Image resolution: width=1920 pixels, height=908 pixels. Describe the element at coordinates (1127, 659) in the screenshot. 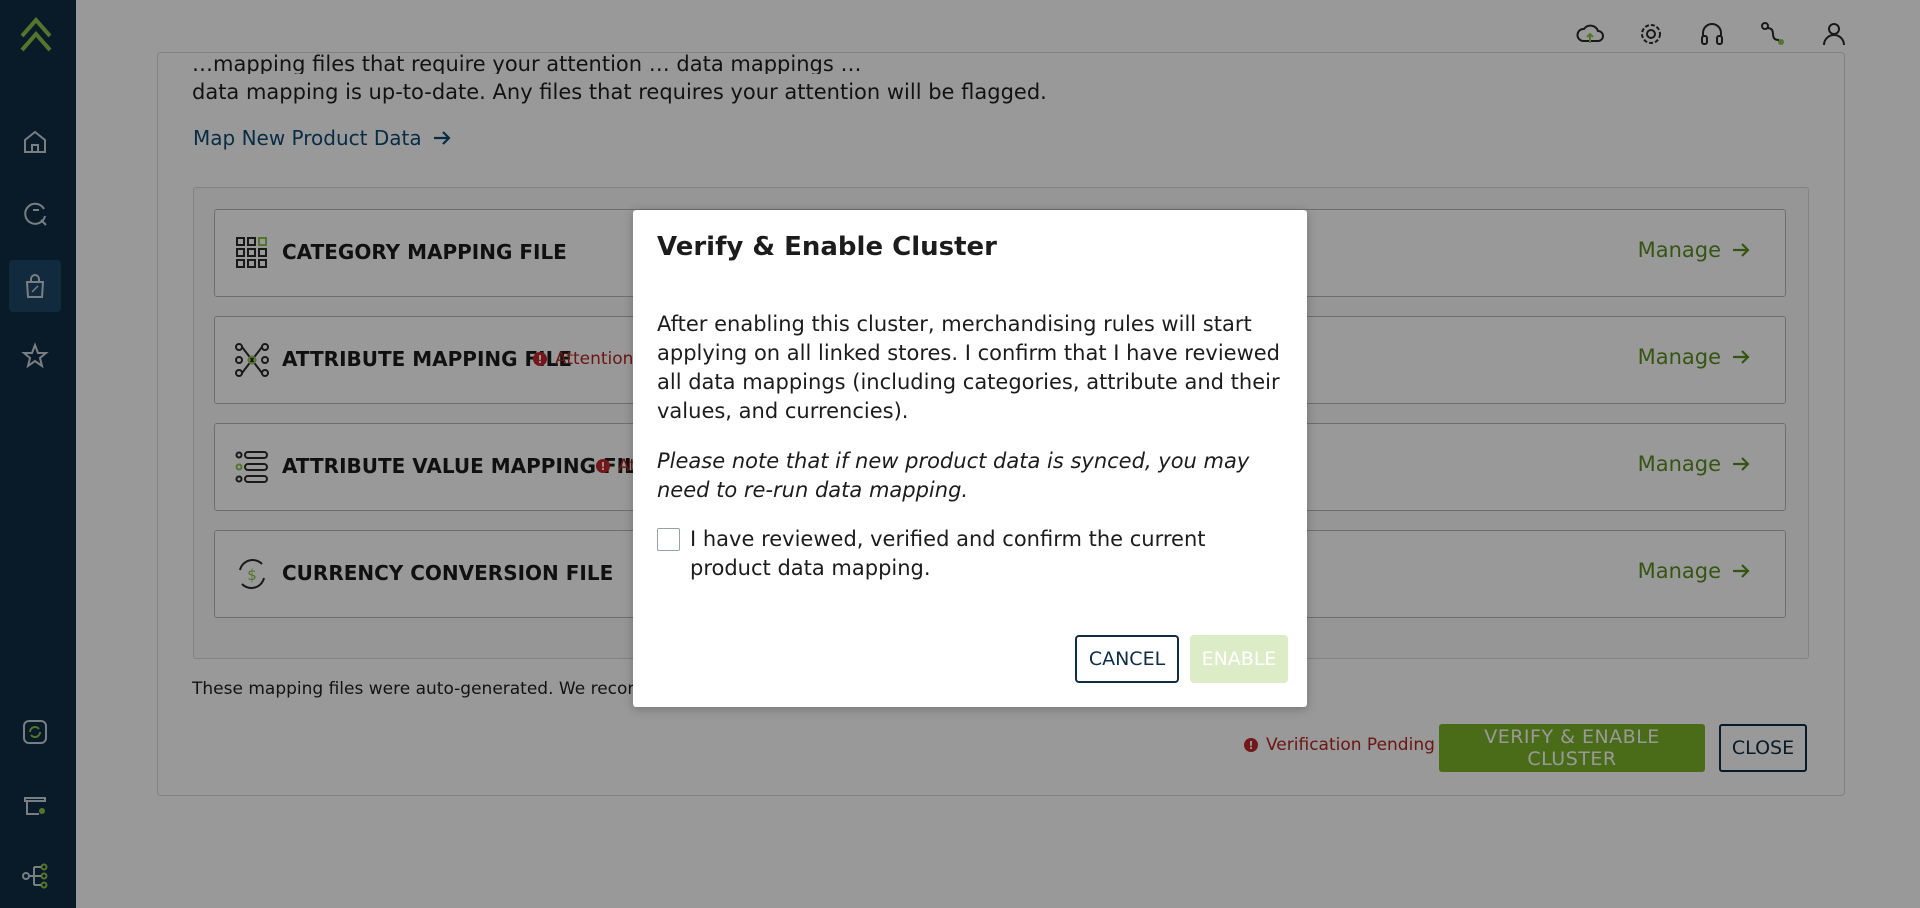

I see `cancel-button: CANCEL` at that location.